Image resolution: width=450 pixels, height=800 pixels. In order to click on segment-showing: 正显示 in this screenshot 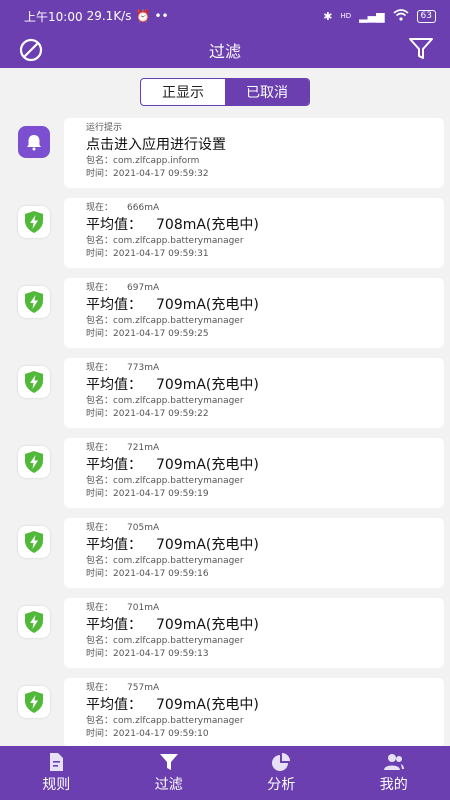, I will do `click(183, 92)`.